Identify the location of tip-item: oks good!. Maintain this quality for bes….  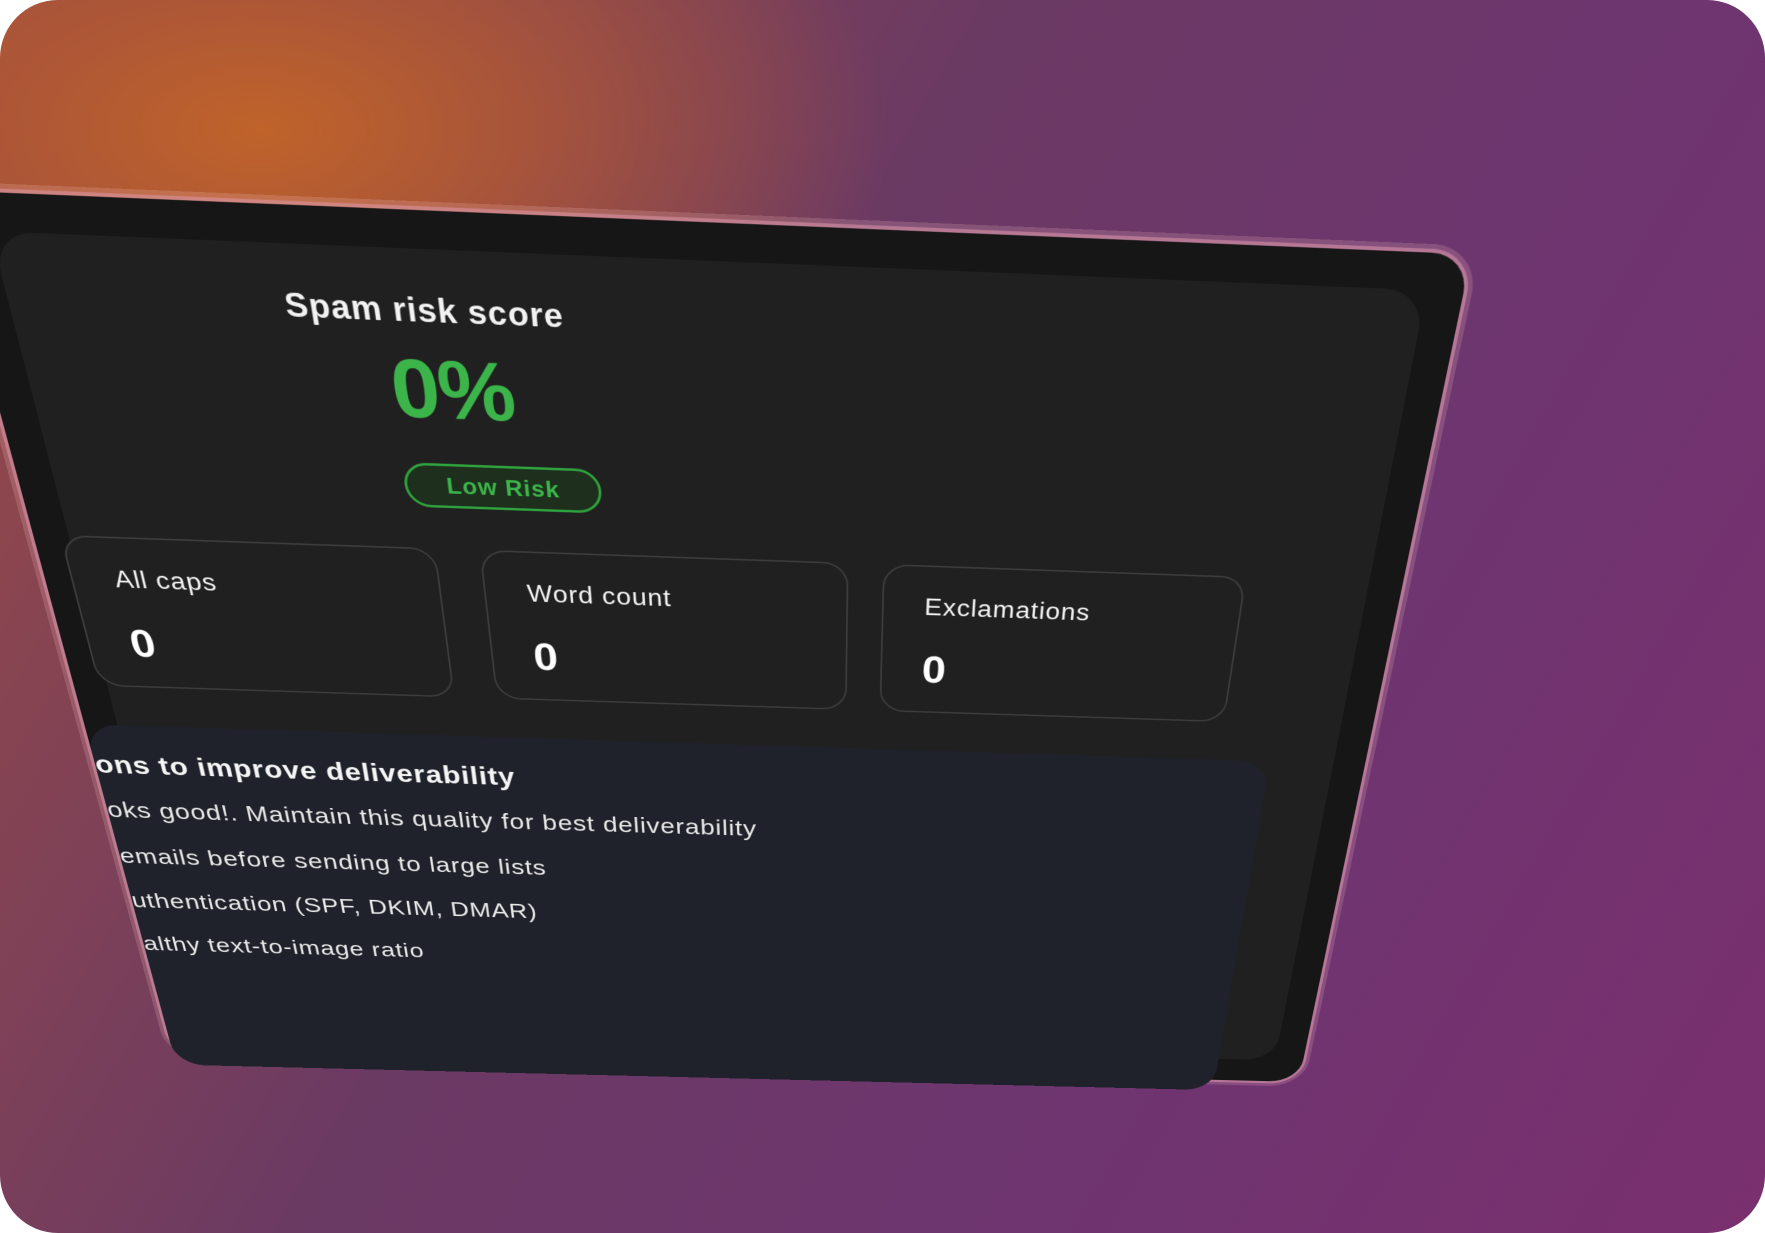
(430, 819).